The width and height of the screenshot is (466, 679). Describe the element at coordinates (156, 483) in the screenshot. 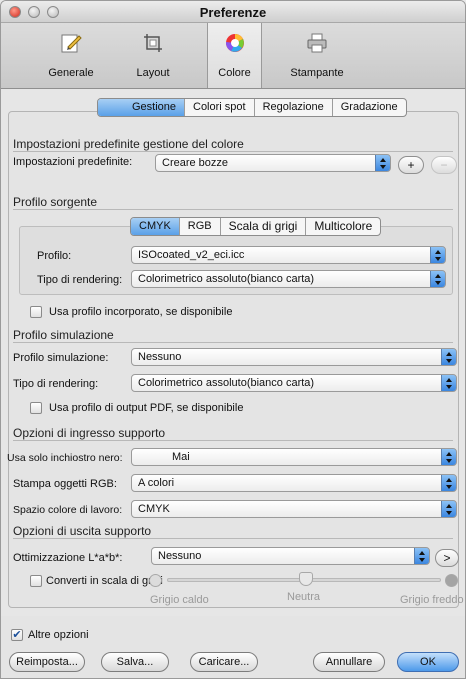

I see `rgb-objects-value: A colori` at that location.